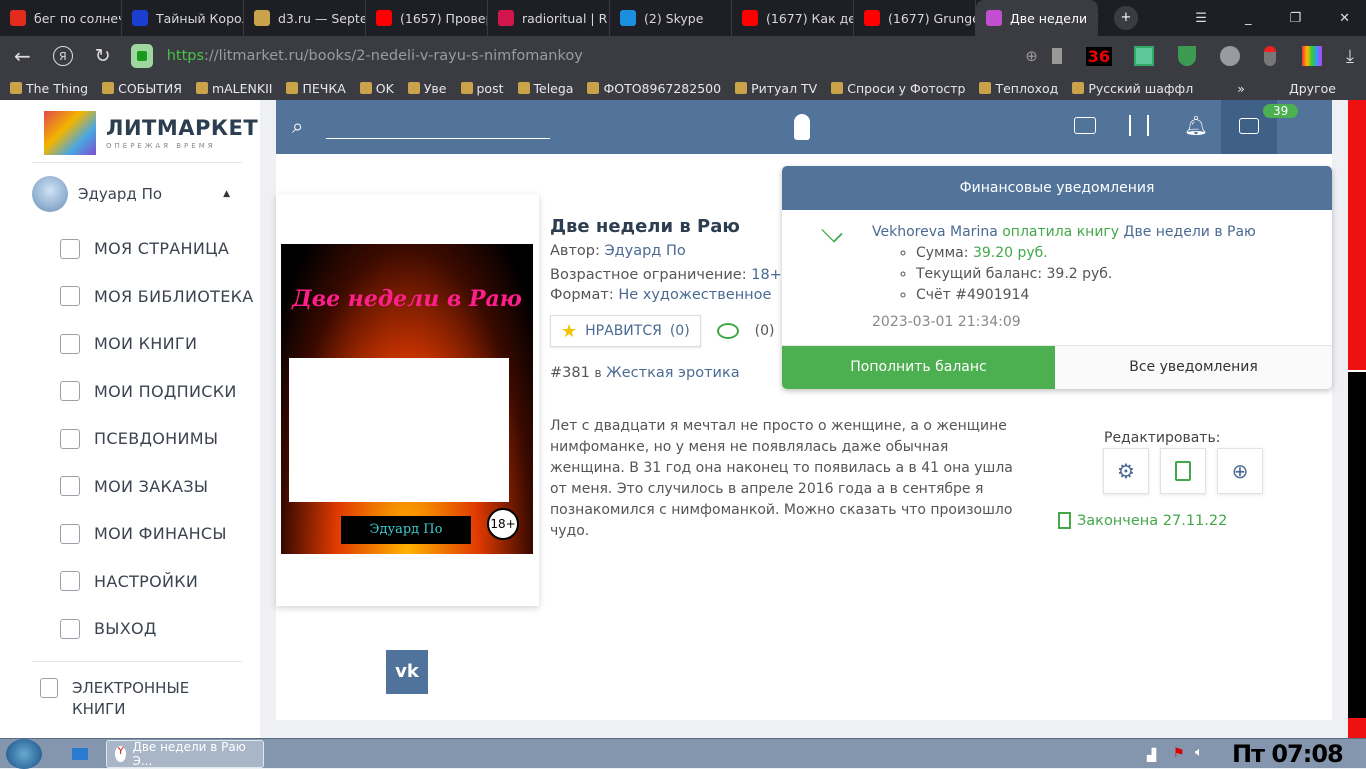  Describe the element at coordinates (183, 18) in the screenshot. I see `browser-tab: Тайный Король` at that location.